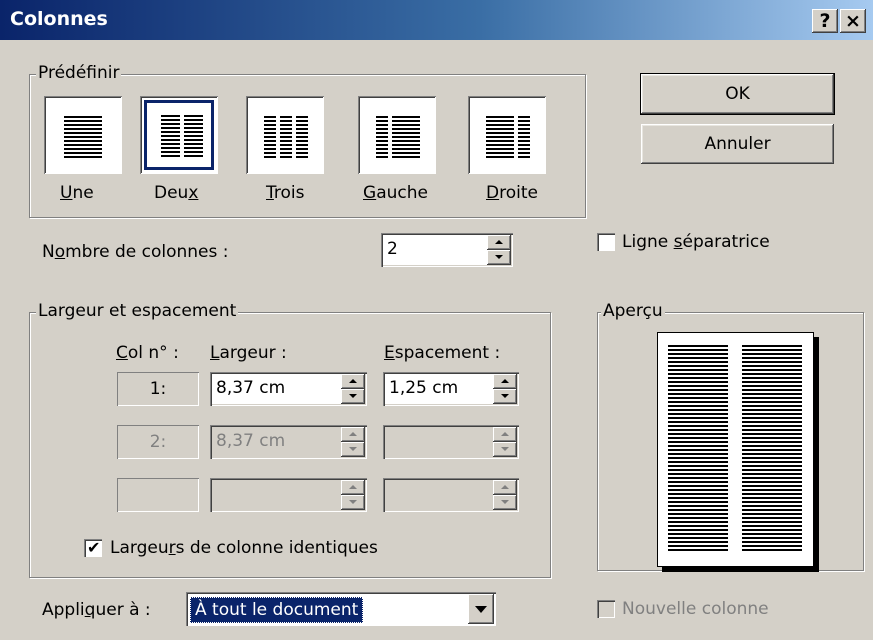 The height and width of the screenshot is (640, 873). I want to click on num-columns-value: 2, so click(392, 249).